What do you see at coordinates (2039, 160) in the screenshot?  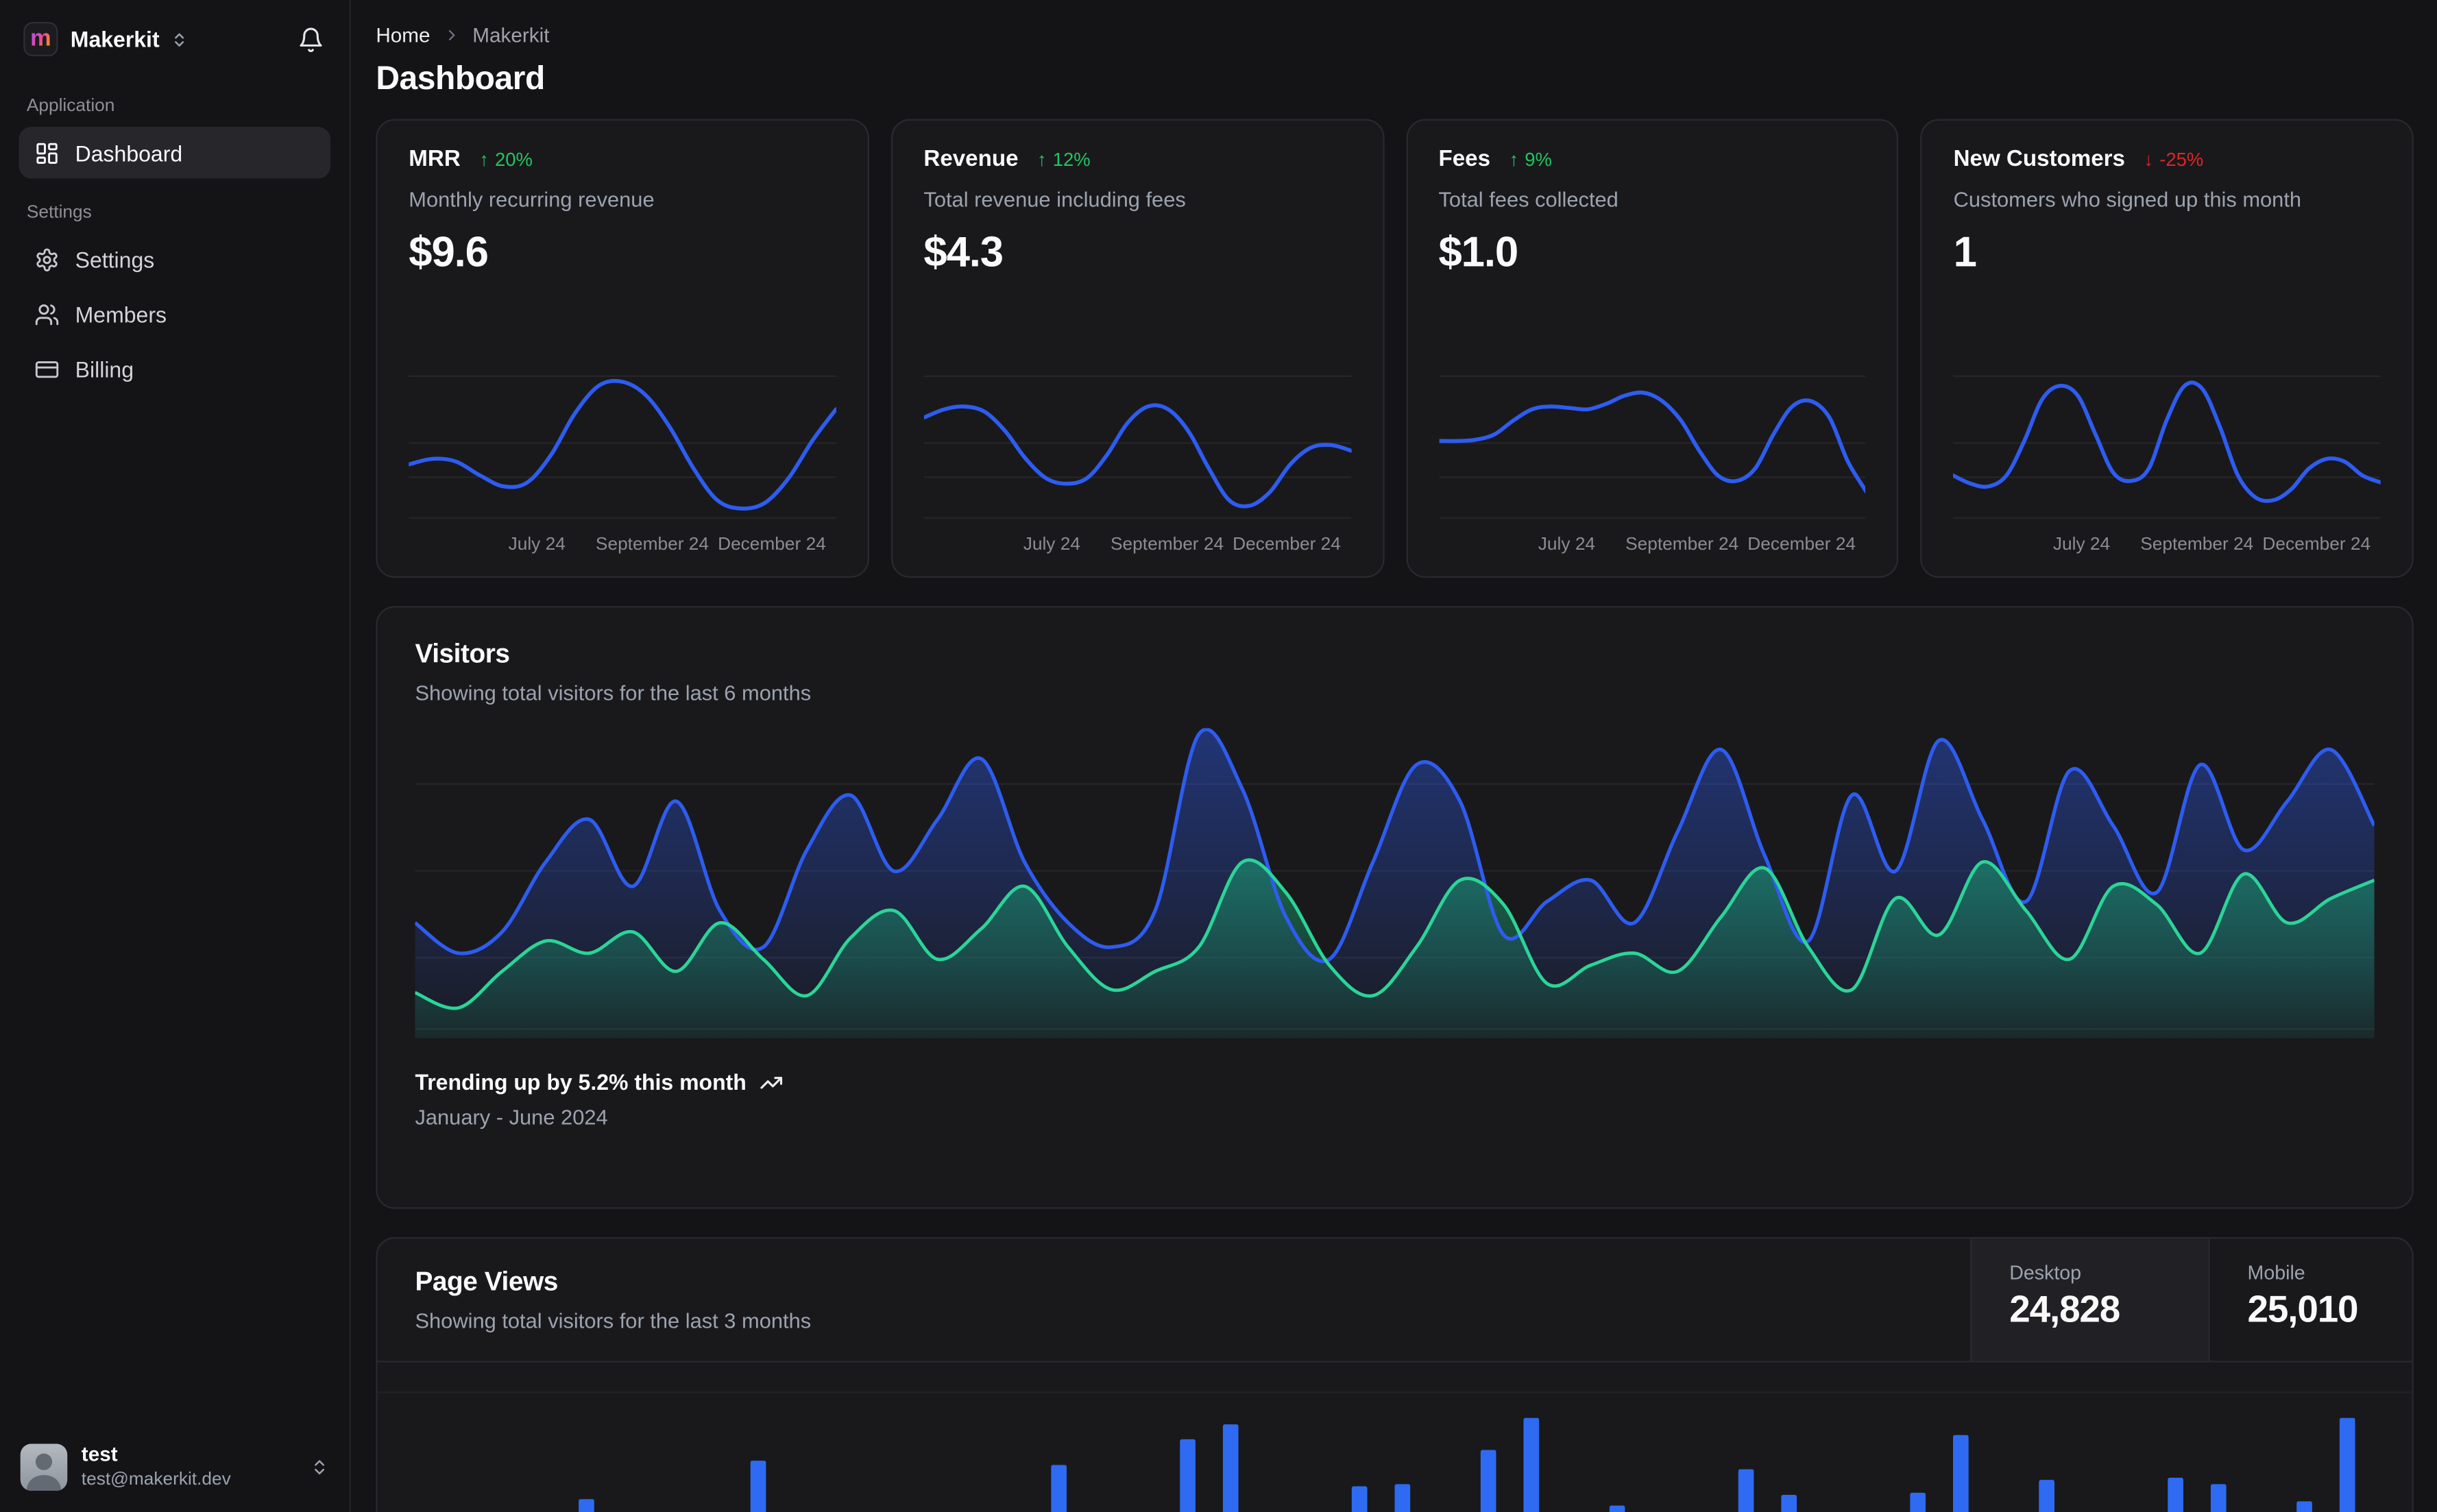 I see `stat-title: New Customers` at bounding box center [2039, 160].